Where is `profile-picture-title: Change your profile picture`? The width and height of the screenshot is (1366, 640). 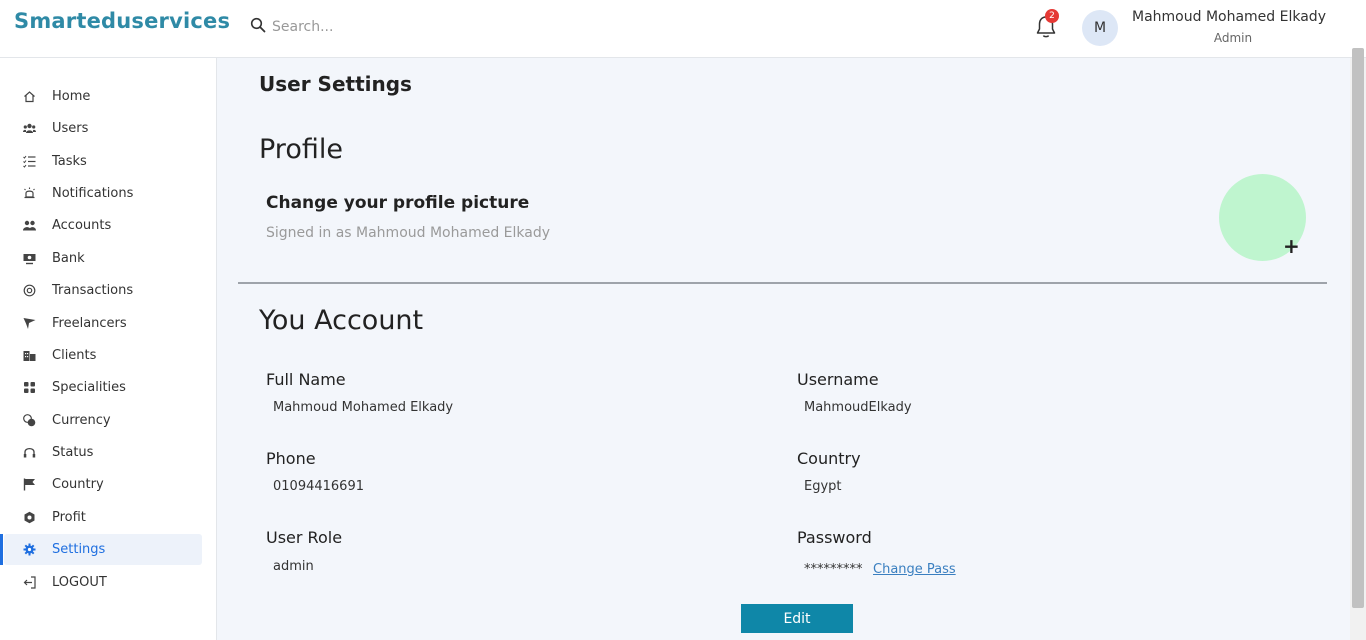
profile-picture-title: Change your profile picture is located at coordinates (398, 203).